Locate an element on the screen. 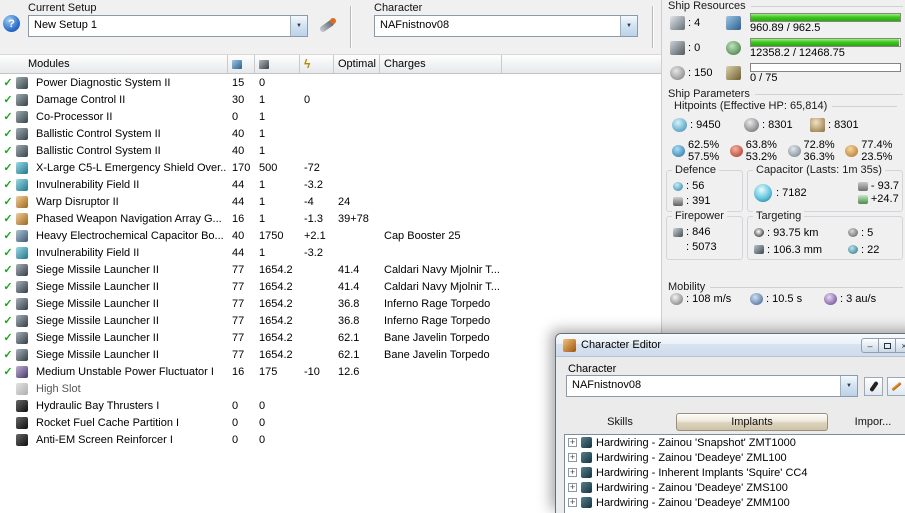 The height and width of the screenshot is (513, 905). module-name: Medium Unstable Power Fluctuator I is located at coordinates (125, 371).